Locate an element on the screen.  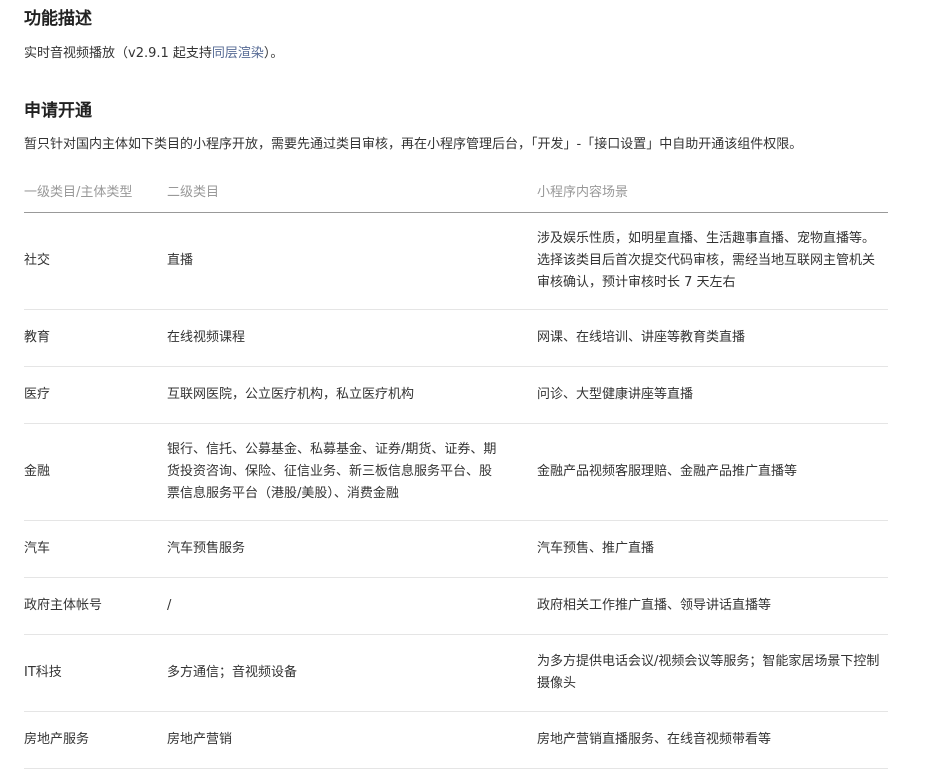
cell-primary: 金融 is located at coordinates (95, 472).